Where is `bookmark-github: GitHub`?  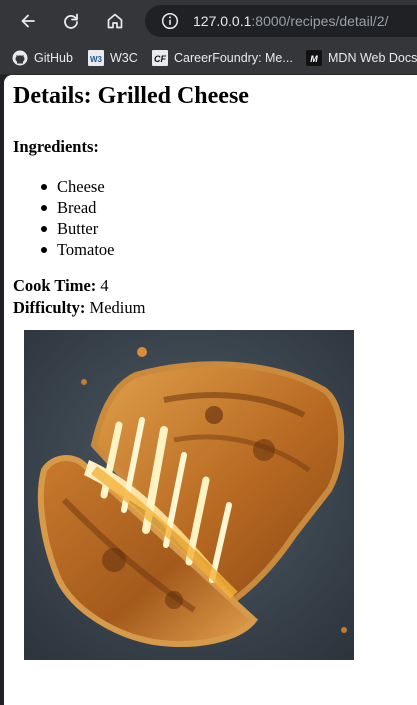 bookmark-github: GitHub is located at coordinates (42, 58).